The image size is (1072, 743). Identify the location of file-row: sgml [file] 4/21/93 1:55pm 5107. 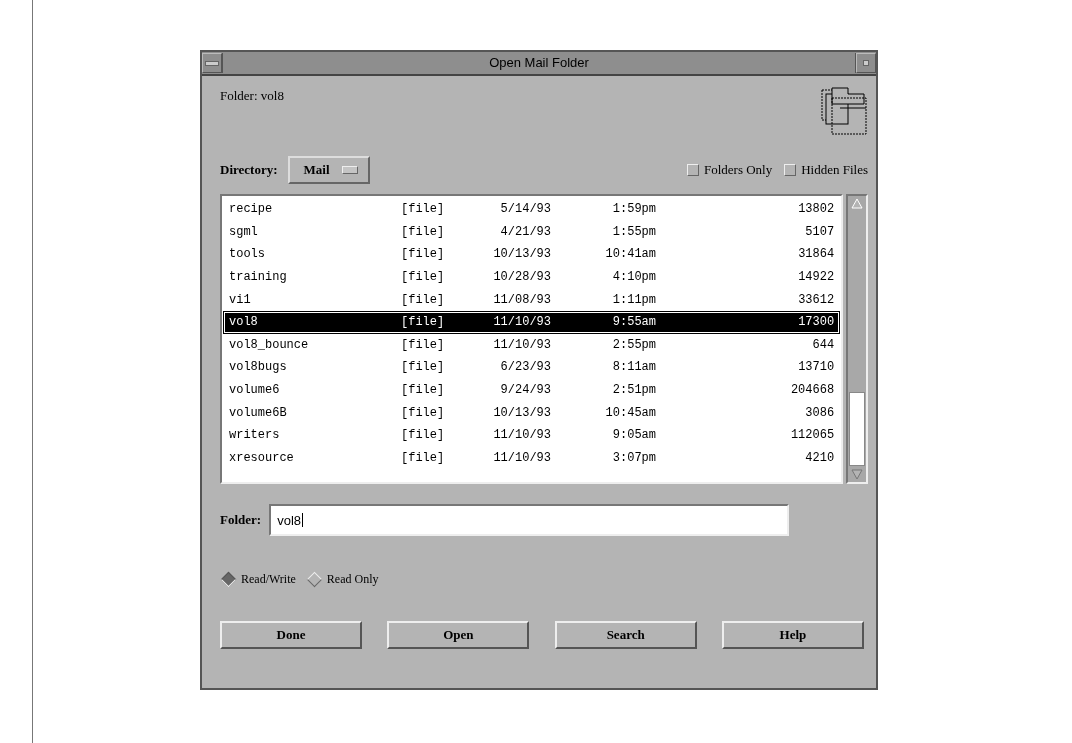
(532, 232).